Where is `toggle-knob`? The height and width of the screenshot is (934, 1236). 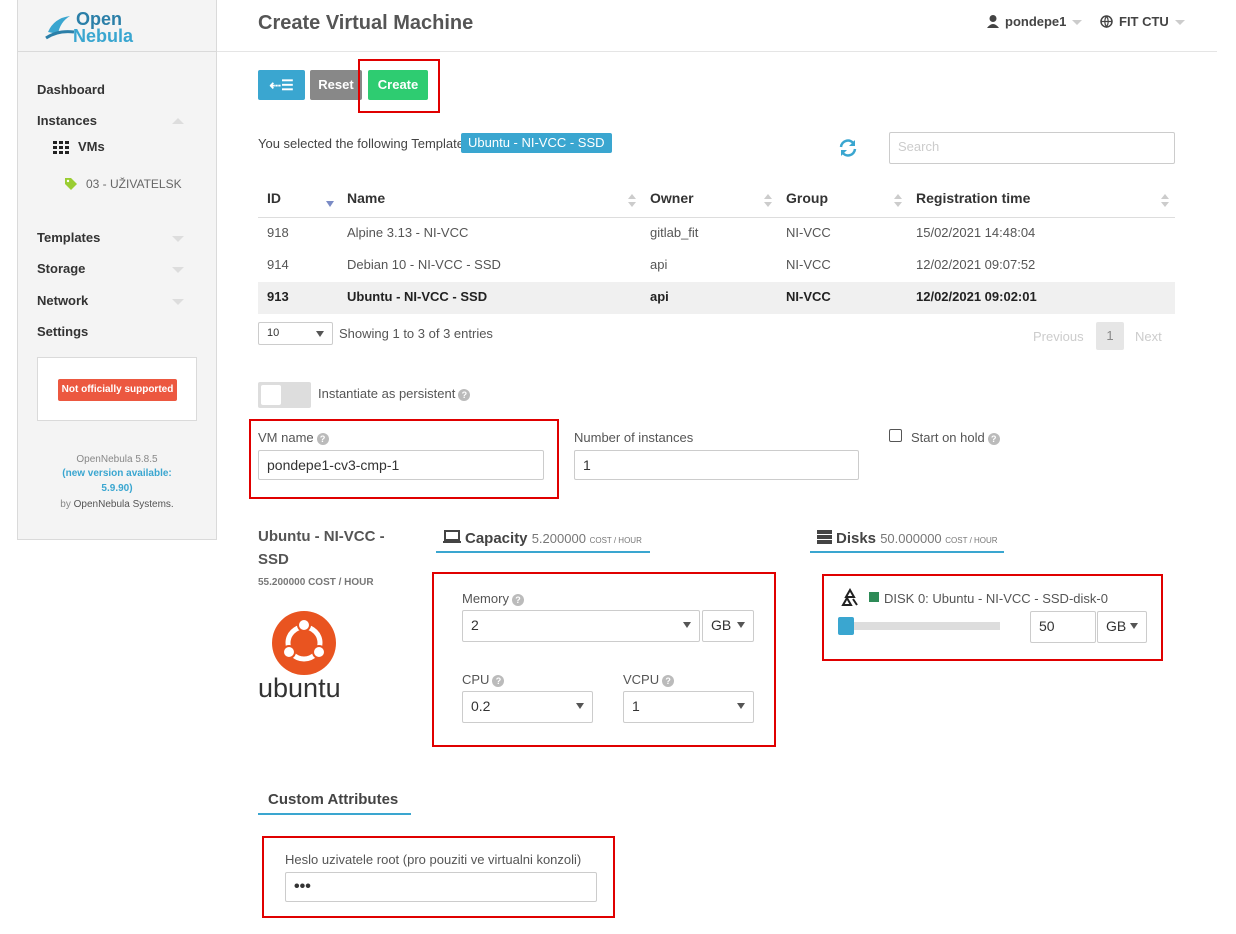 toggle-knob is located at coordinates (271, 395).